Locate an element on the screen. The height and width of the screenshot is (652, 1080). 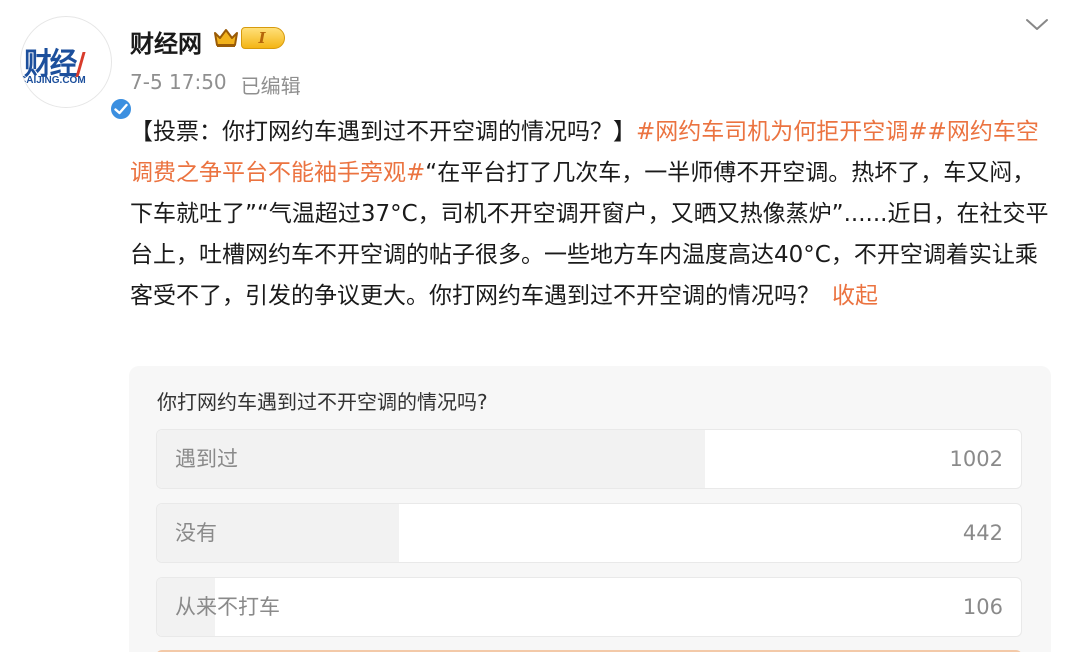
poll-option-label: 从来不打车 is located at coordinates (227, 607).